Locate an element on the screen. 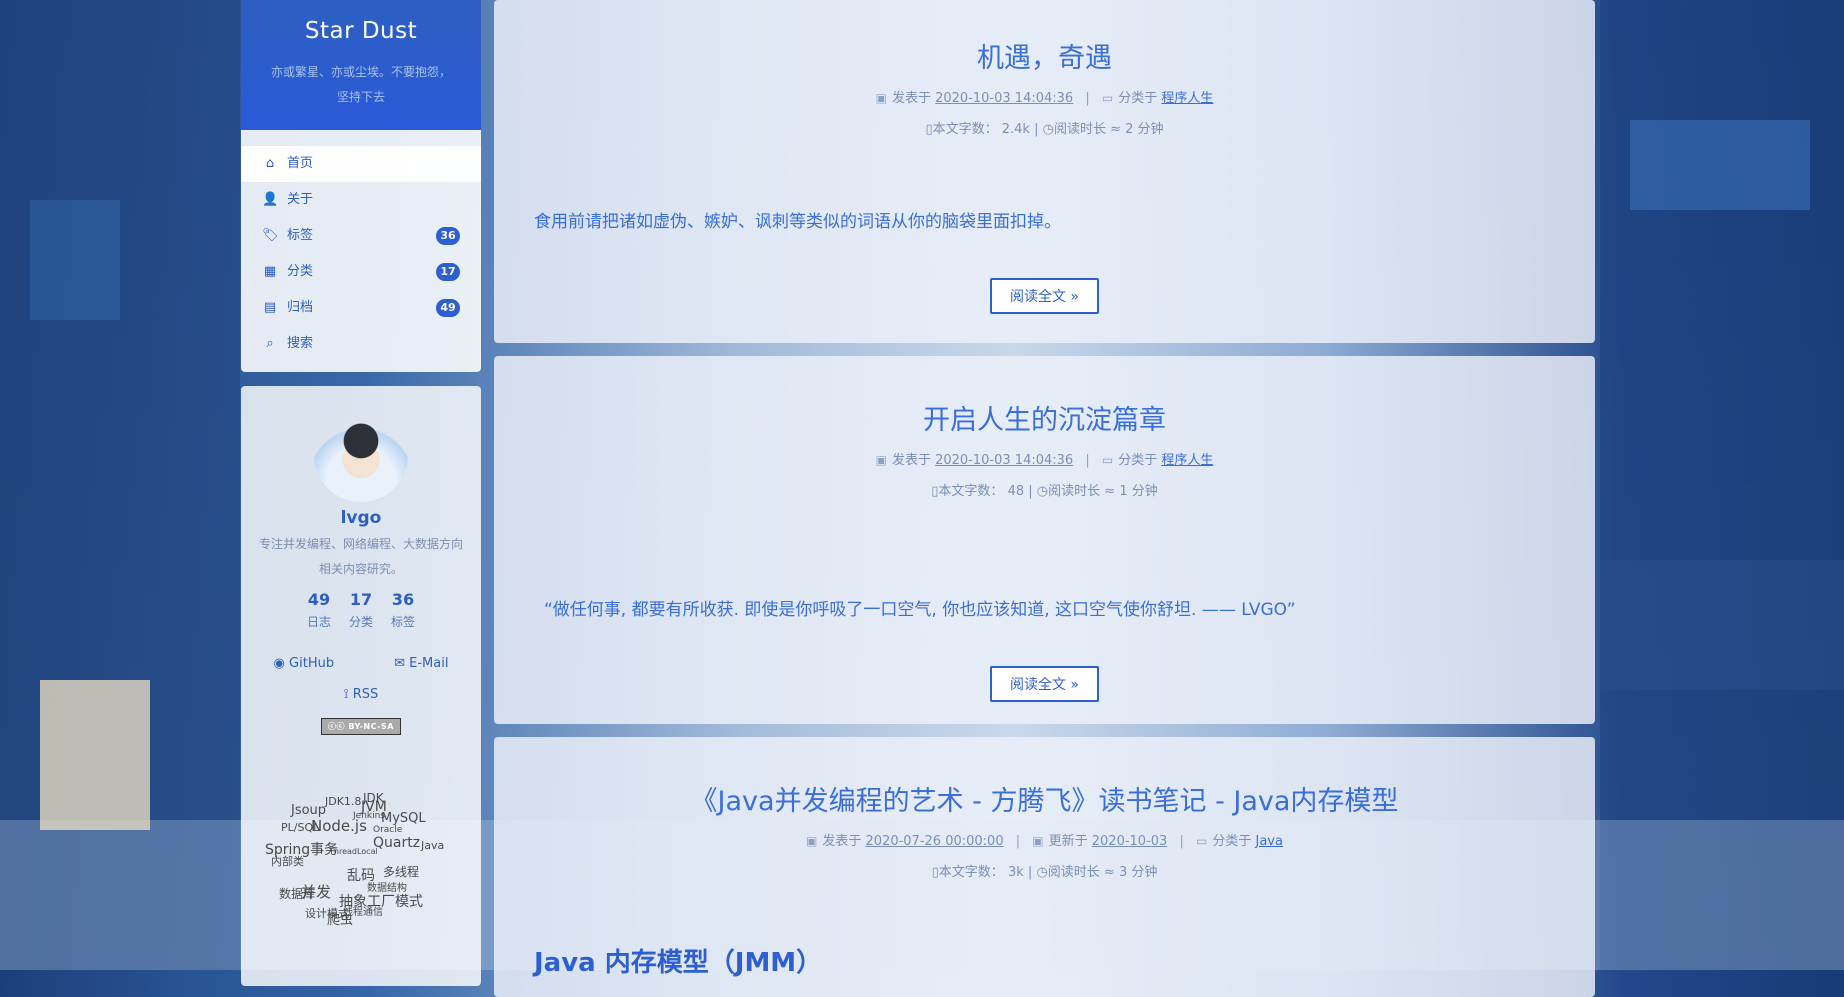  stat-categories: 17 分类 is located at coordinates (361, 610).